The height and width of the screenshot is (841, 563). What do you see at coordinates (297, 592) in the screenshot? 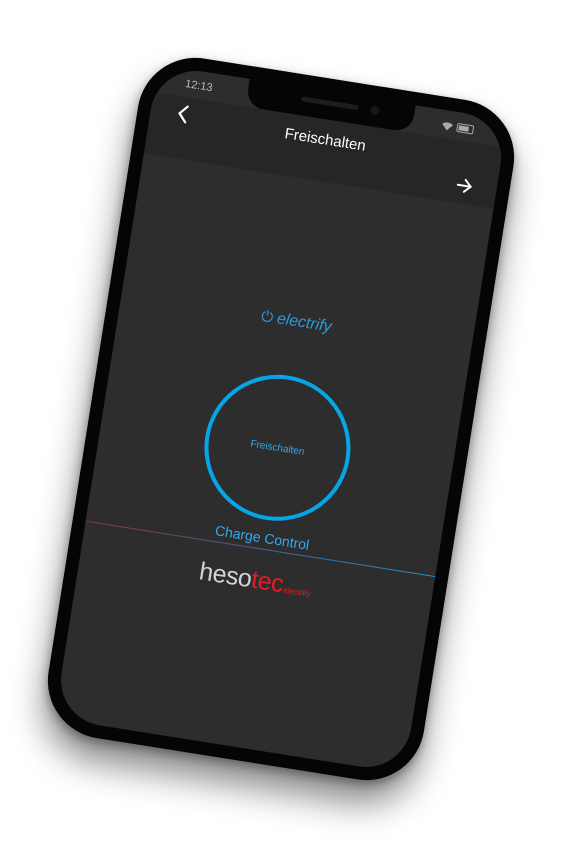
I see `logo-sub-electrify: electrify` at bounding box center [297, 592].